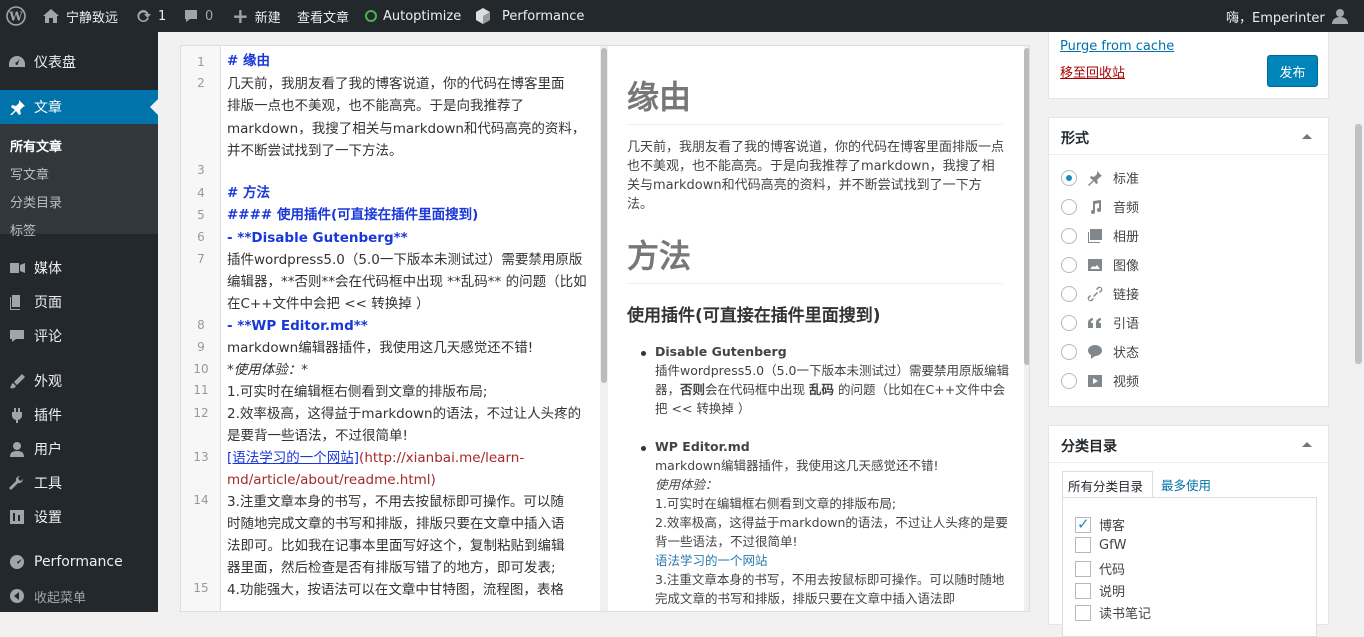 This screenshot has width=1364, height=637. Describe the element at coordinates (529, 16) in the screenshot. I see `performance-link: Performance` at that location.